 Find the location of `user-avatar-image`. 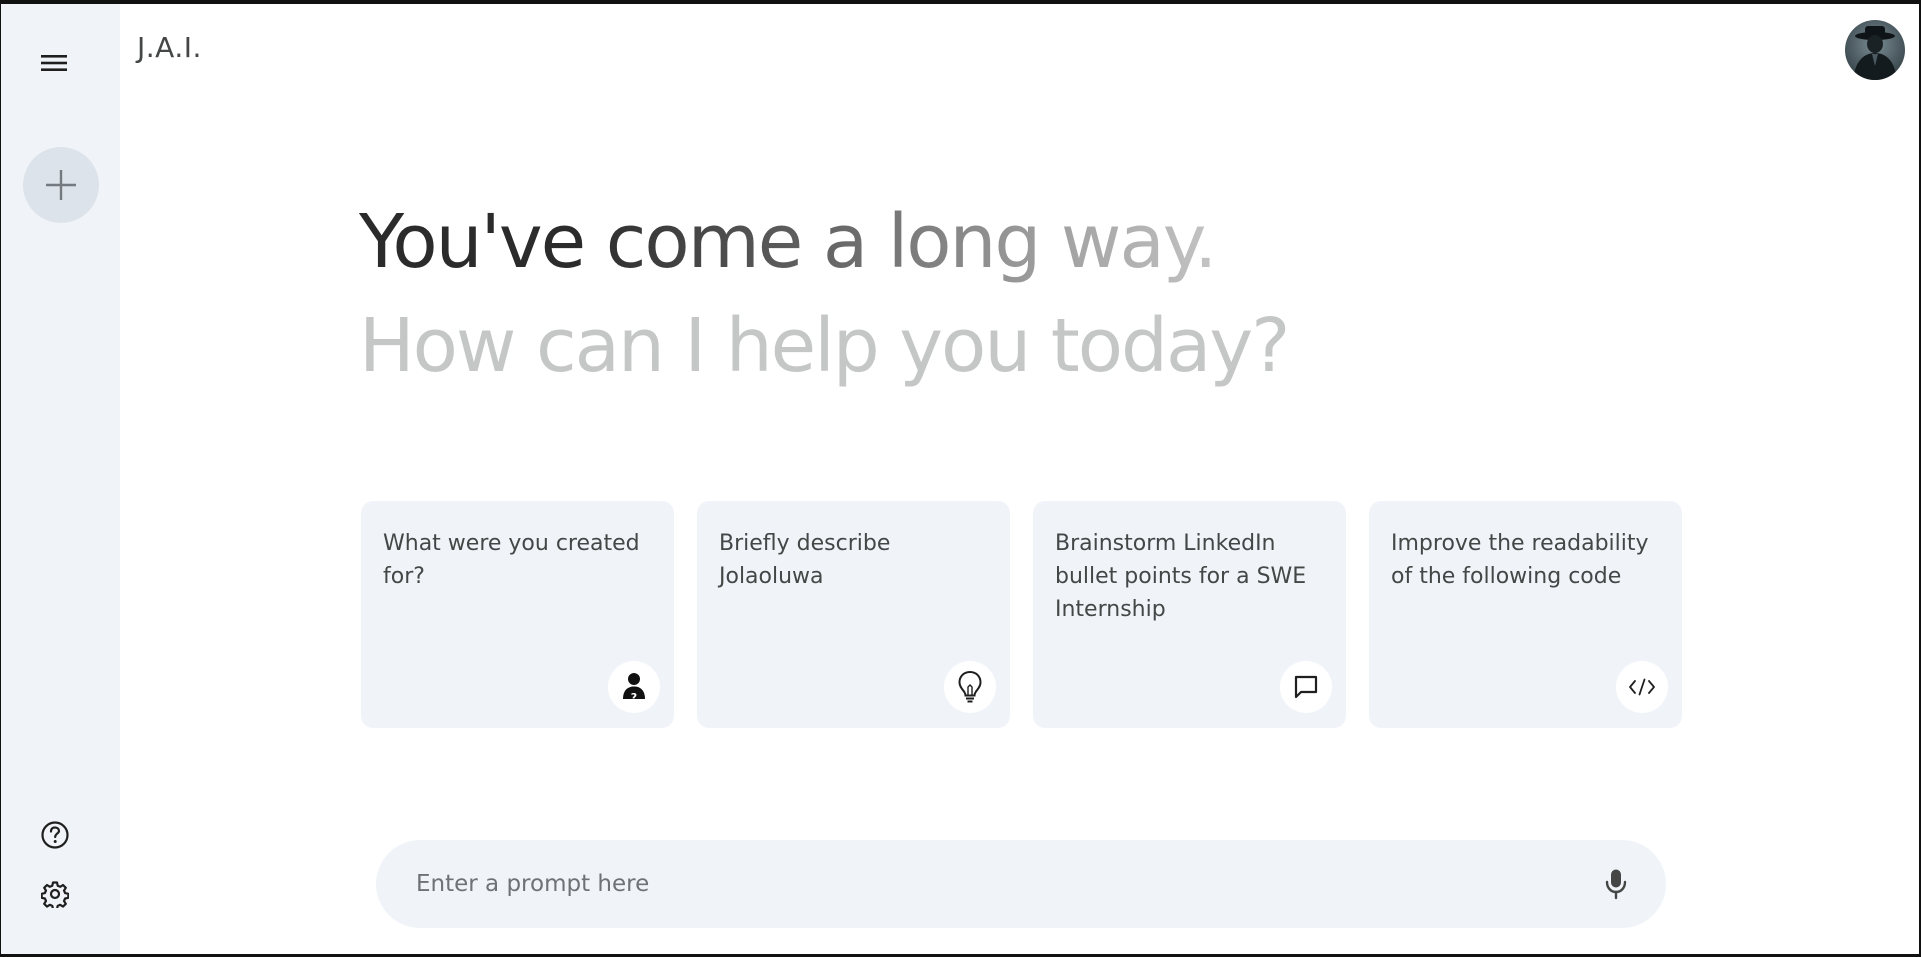

user-avatar-image is located at coordinates (1875, 50).